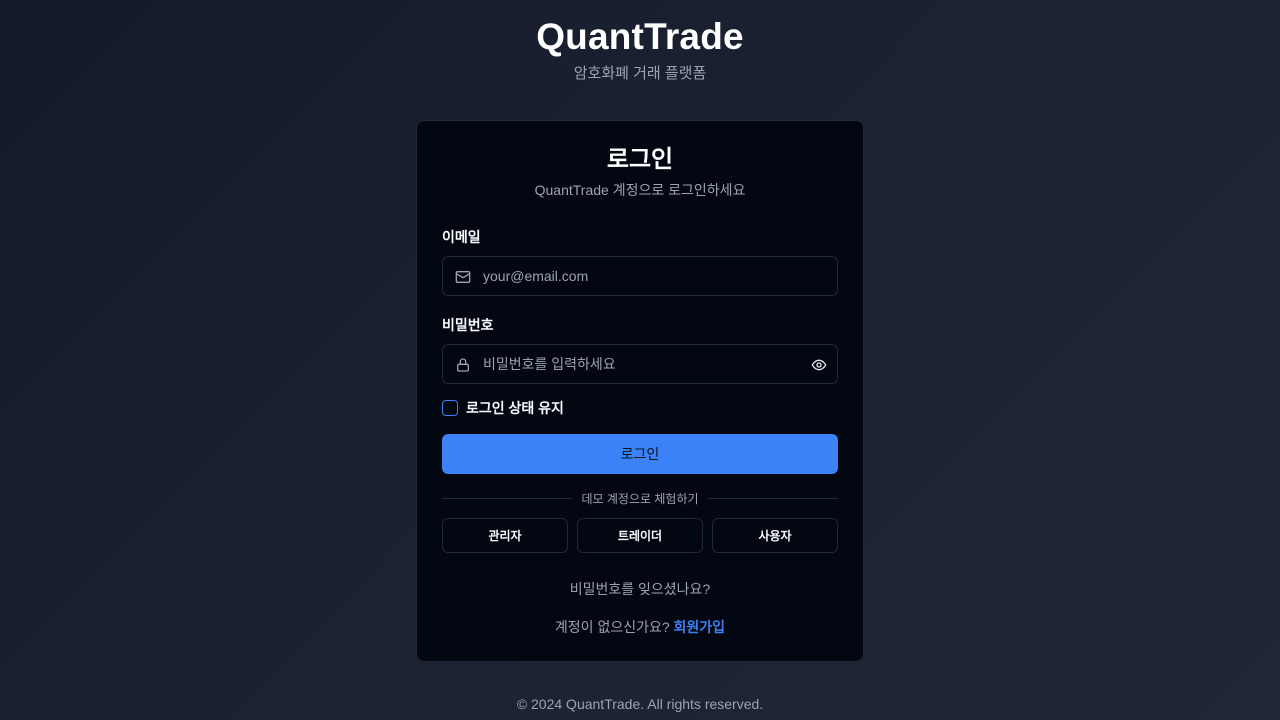 Image resolution: width=1280 pixels, height=720 pixels. I want to click on brand-header: QuantTrade 암호화폐 거래 플랫폼, so click(640, 49).